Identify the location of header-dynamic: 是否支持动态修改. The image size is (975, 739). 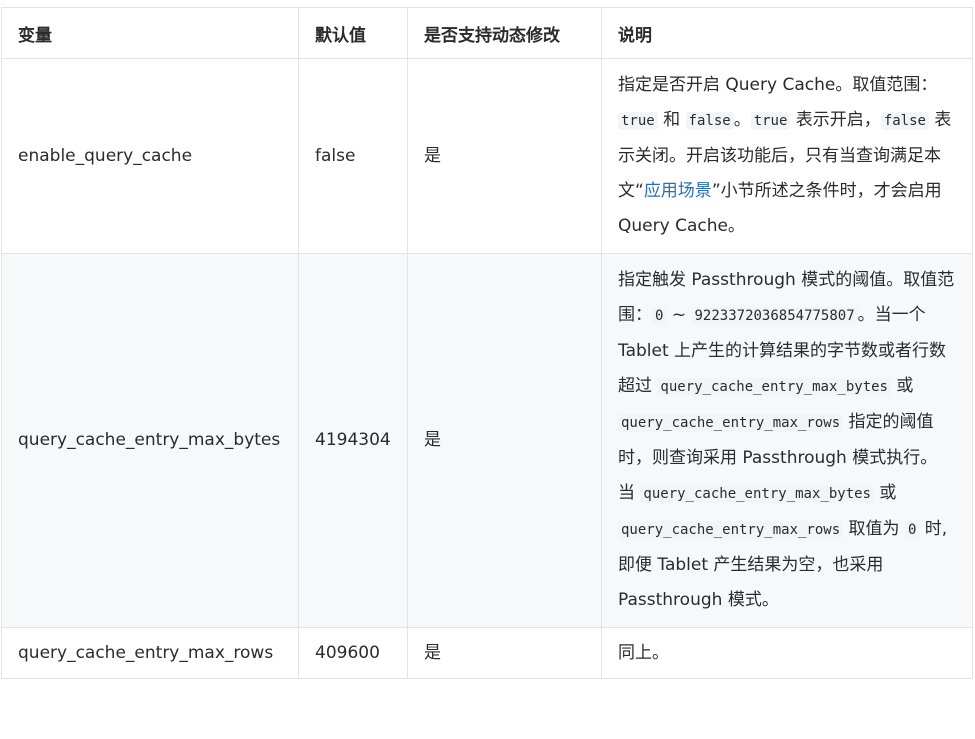
(504, 33).